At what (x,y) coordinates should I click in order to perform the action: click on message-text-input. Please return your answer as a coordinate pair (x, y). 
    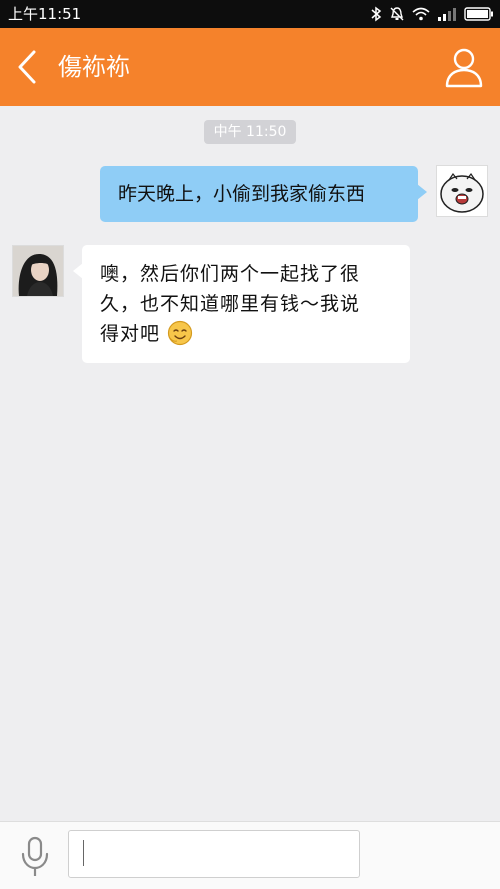
    Looking at the image, I should click on (214, 854).